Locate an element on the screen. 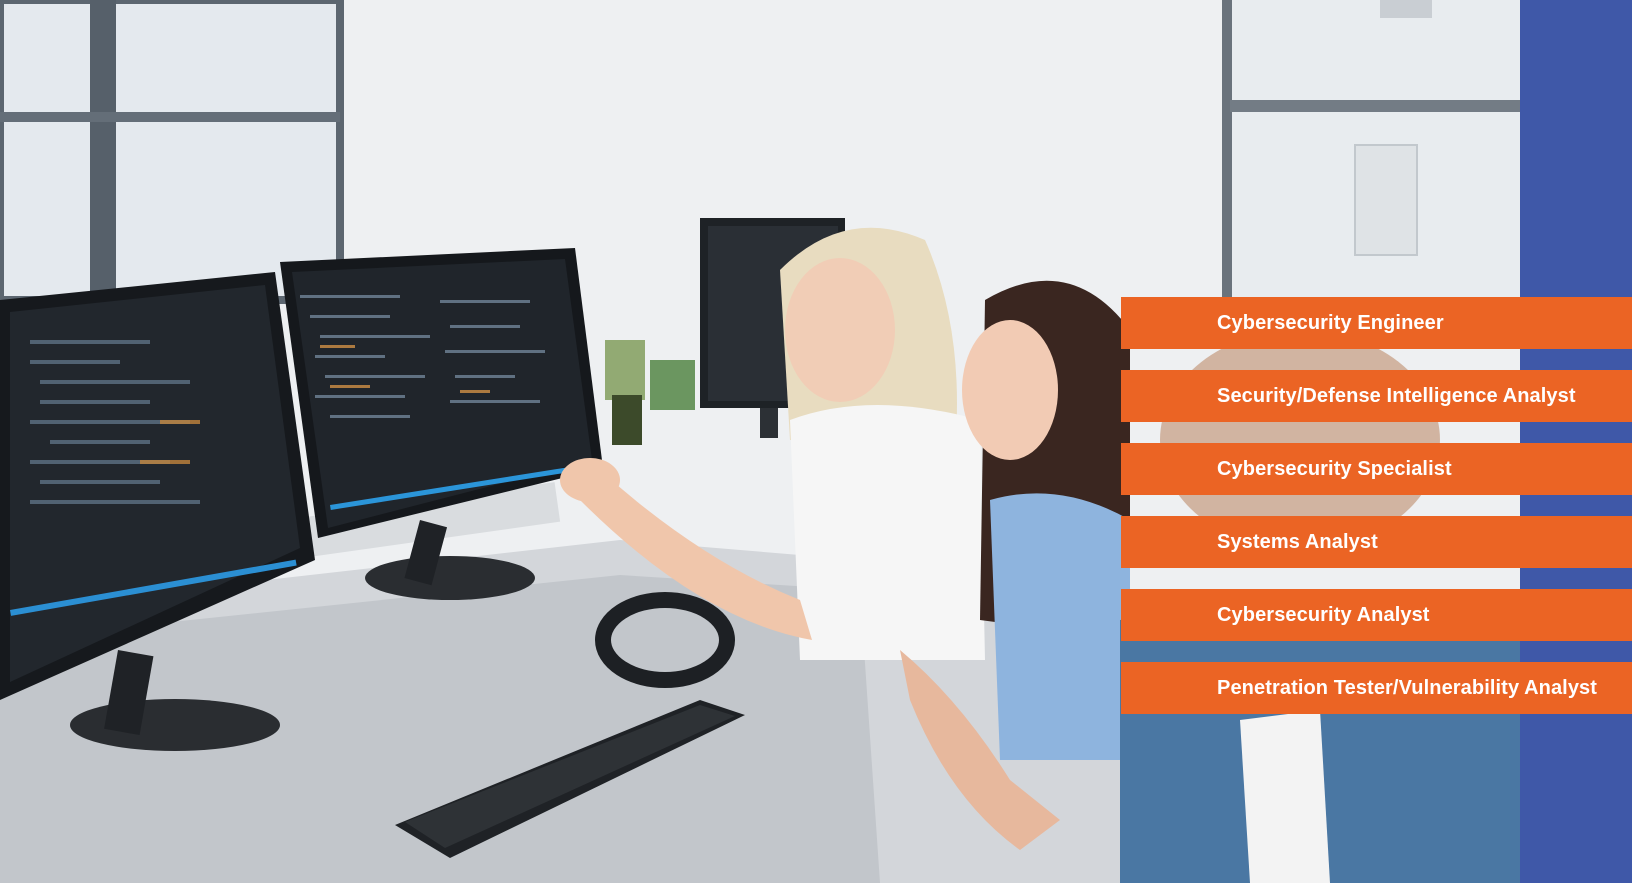  right-window is located at coordinates (1371, 150).